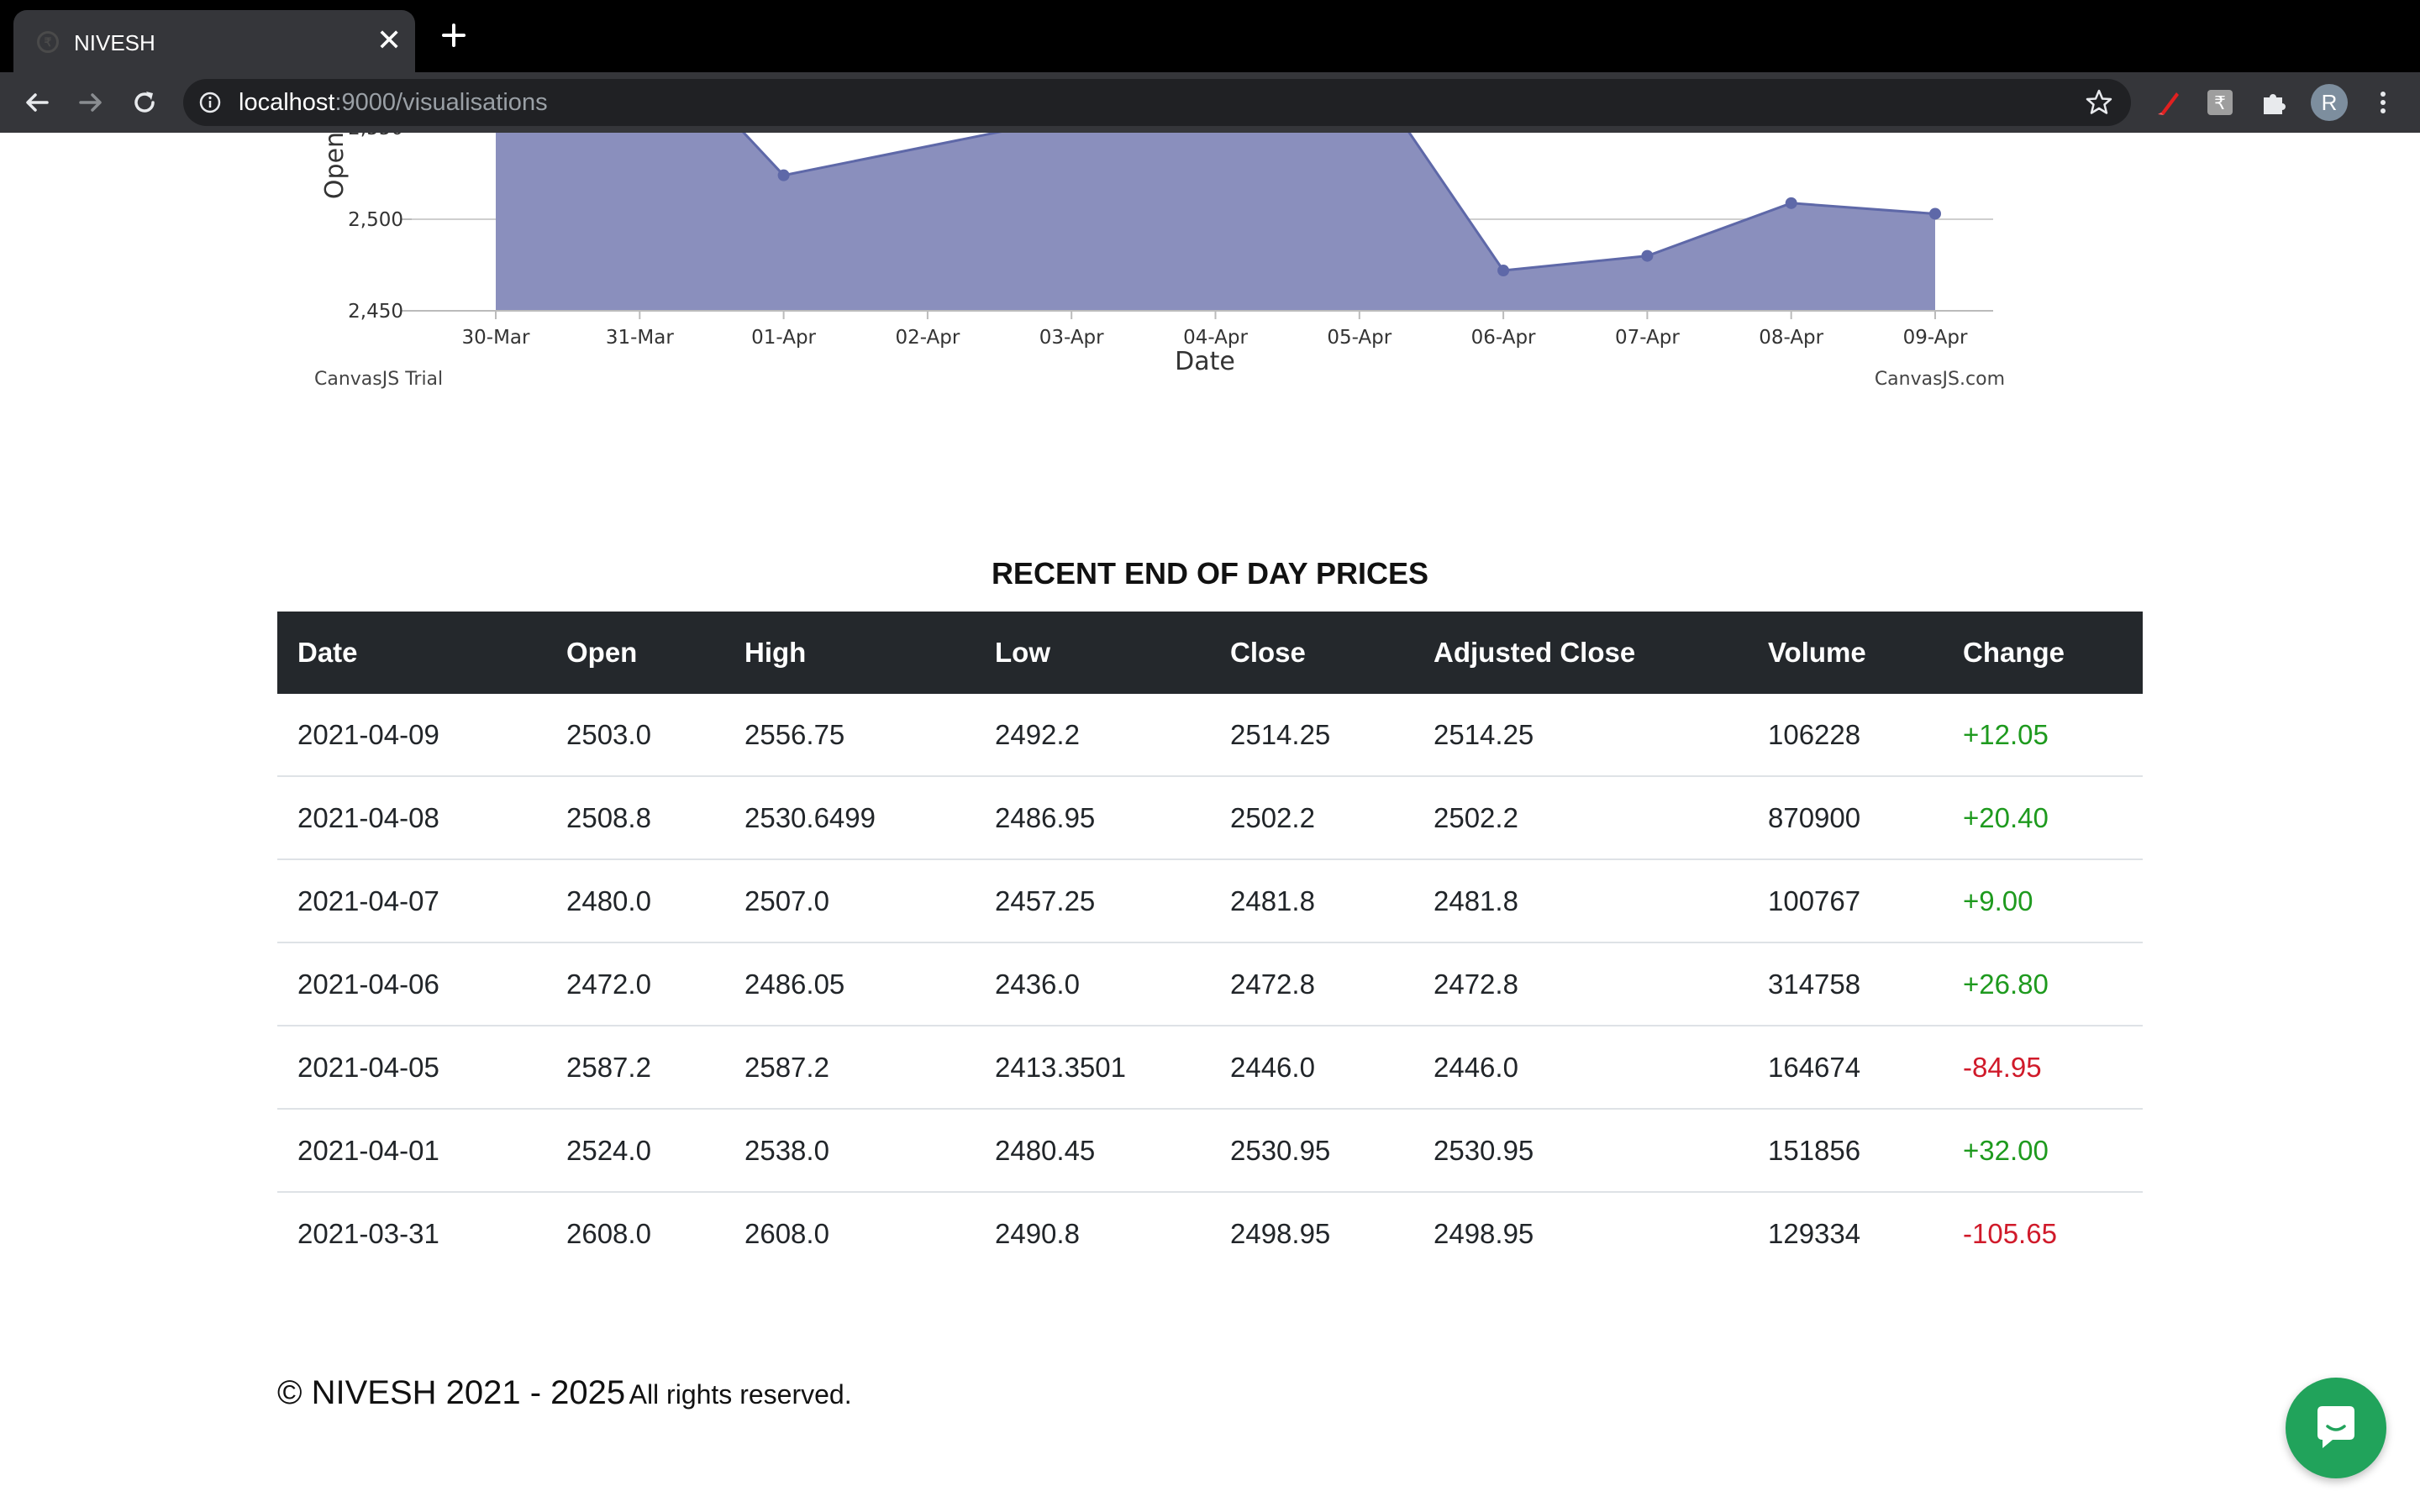 The image size is (2420, 1512). I want to click on table-cell: 2021-04-06, so click(412, 984).